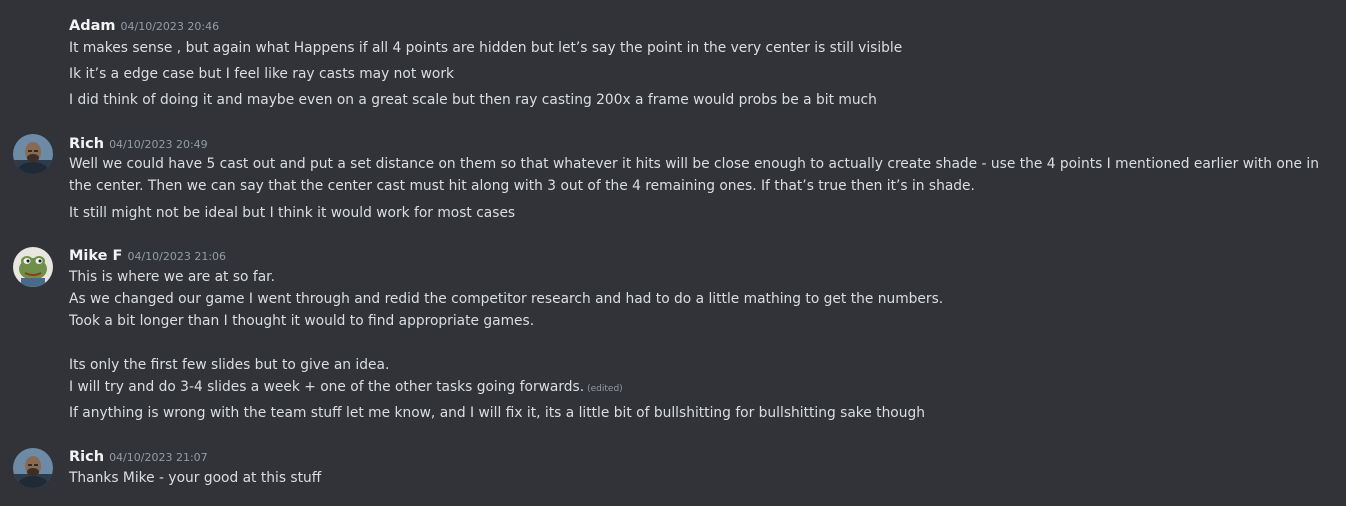 This screenshot has height=506, width=1346. What do you see at coordinates (195, 478) in the screenshot?
I see `message-line: Thanks Mike - your good at this stuff` at bounding box center [195, 478].